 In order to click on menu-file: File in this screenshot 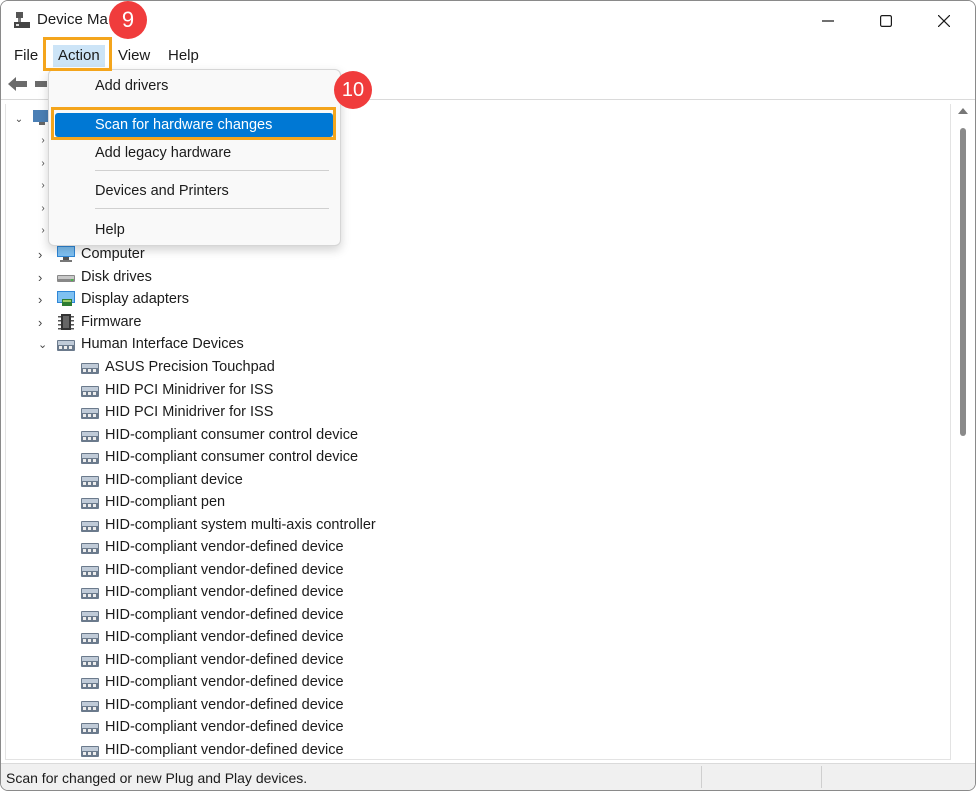, I will do `click(26, 56)`.